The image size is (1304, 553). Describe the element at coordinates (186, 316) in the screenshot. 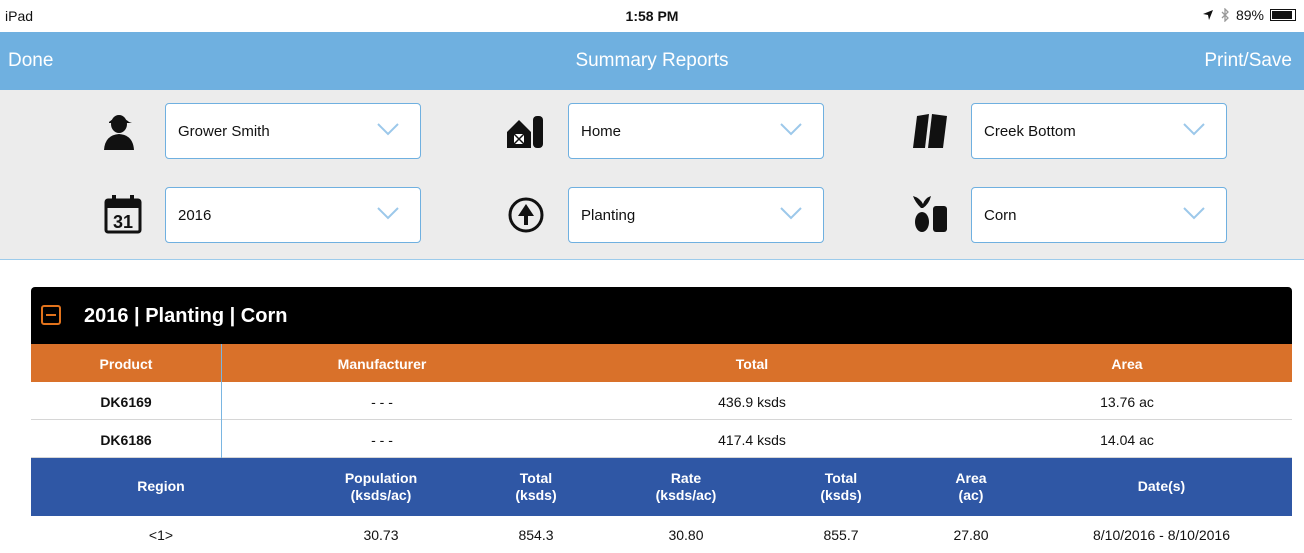

I see `report-title: 2016 | Planting | Corn` at that location.